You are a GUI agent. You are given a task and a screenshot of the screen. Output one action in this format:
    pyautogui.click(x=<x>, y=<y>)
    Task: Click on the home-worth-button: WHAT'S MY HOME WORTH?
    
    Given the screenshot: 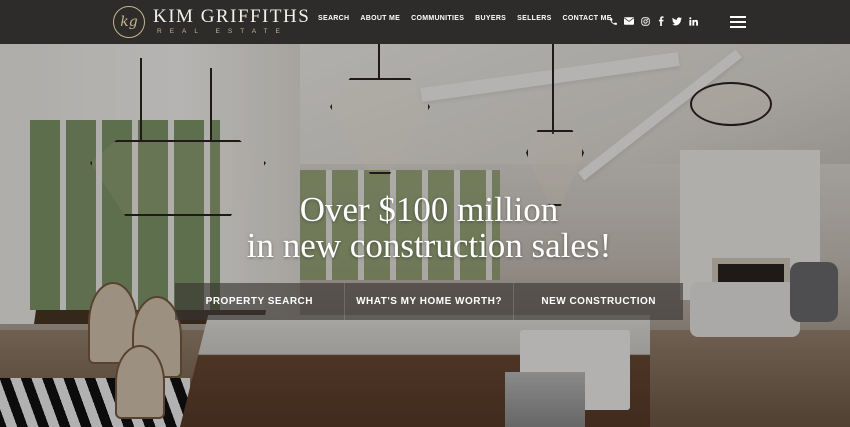 What is the action you would take?
    pyautogui.click(x=428, y=301)
    